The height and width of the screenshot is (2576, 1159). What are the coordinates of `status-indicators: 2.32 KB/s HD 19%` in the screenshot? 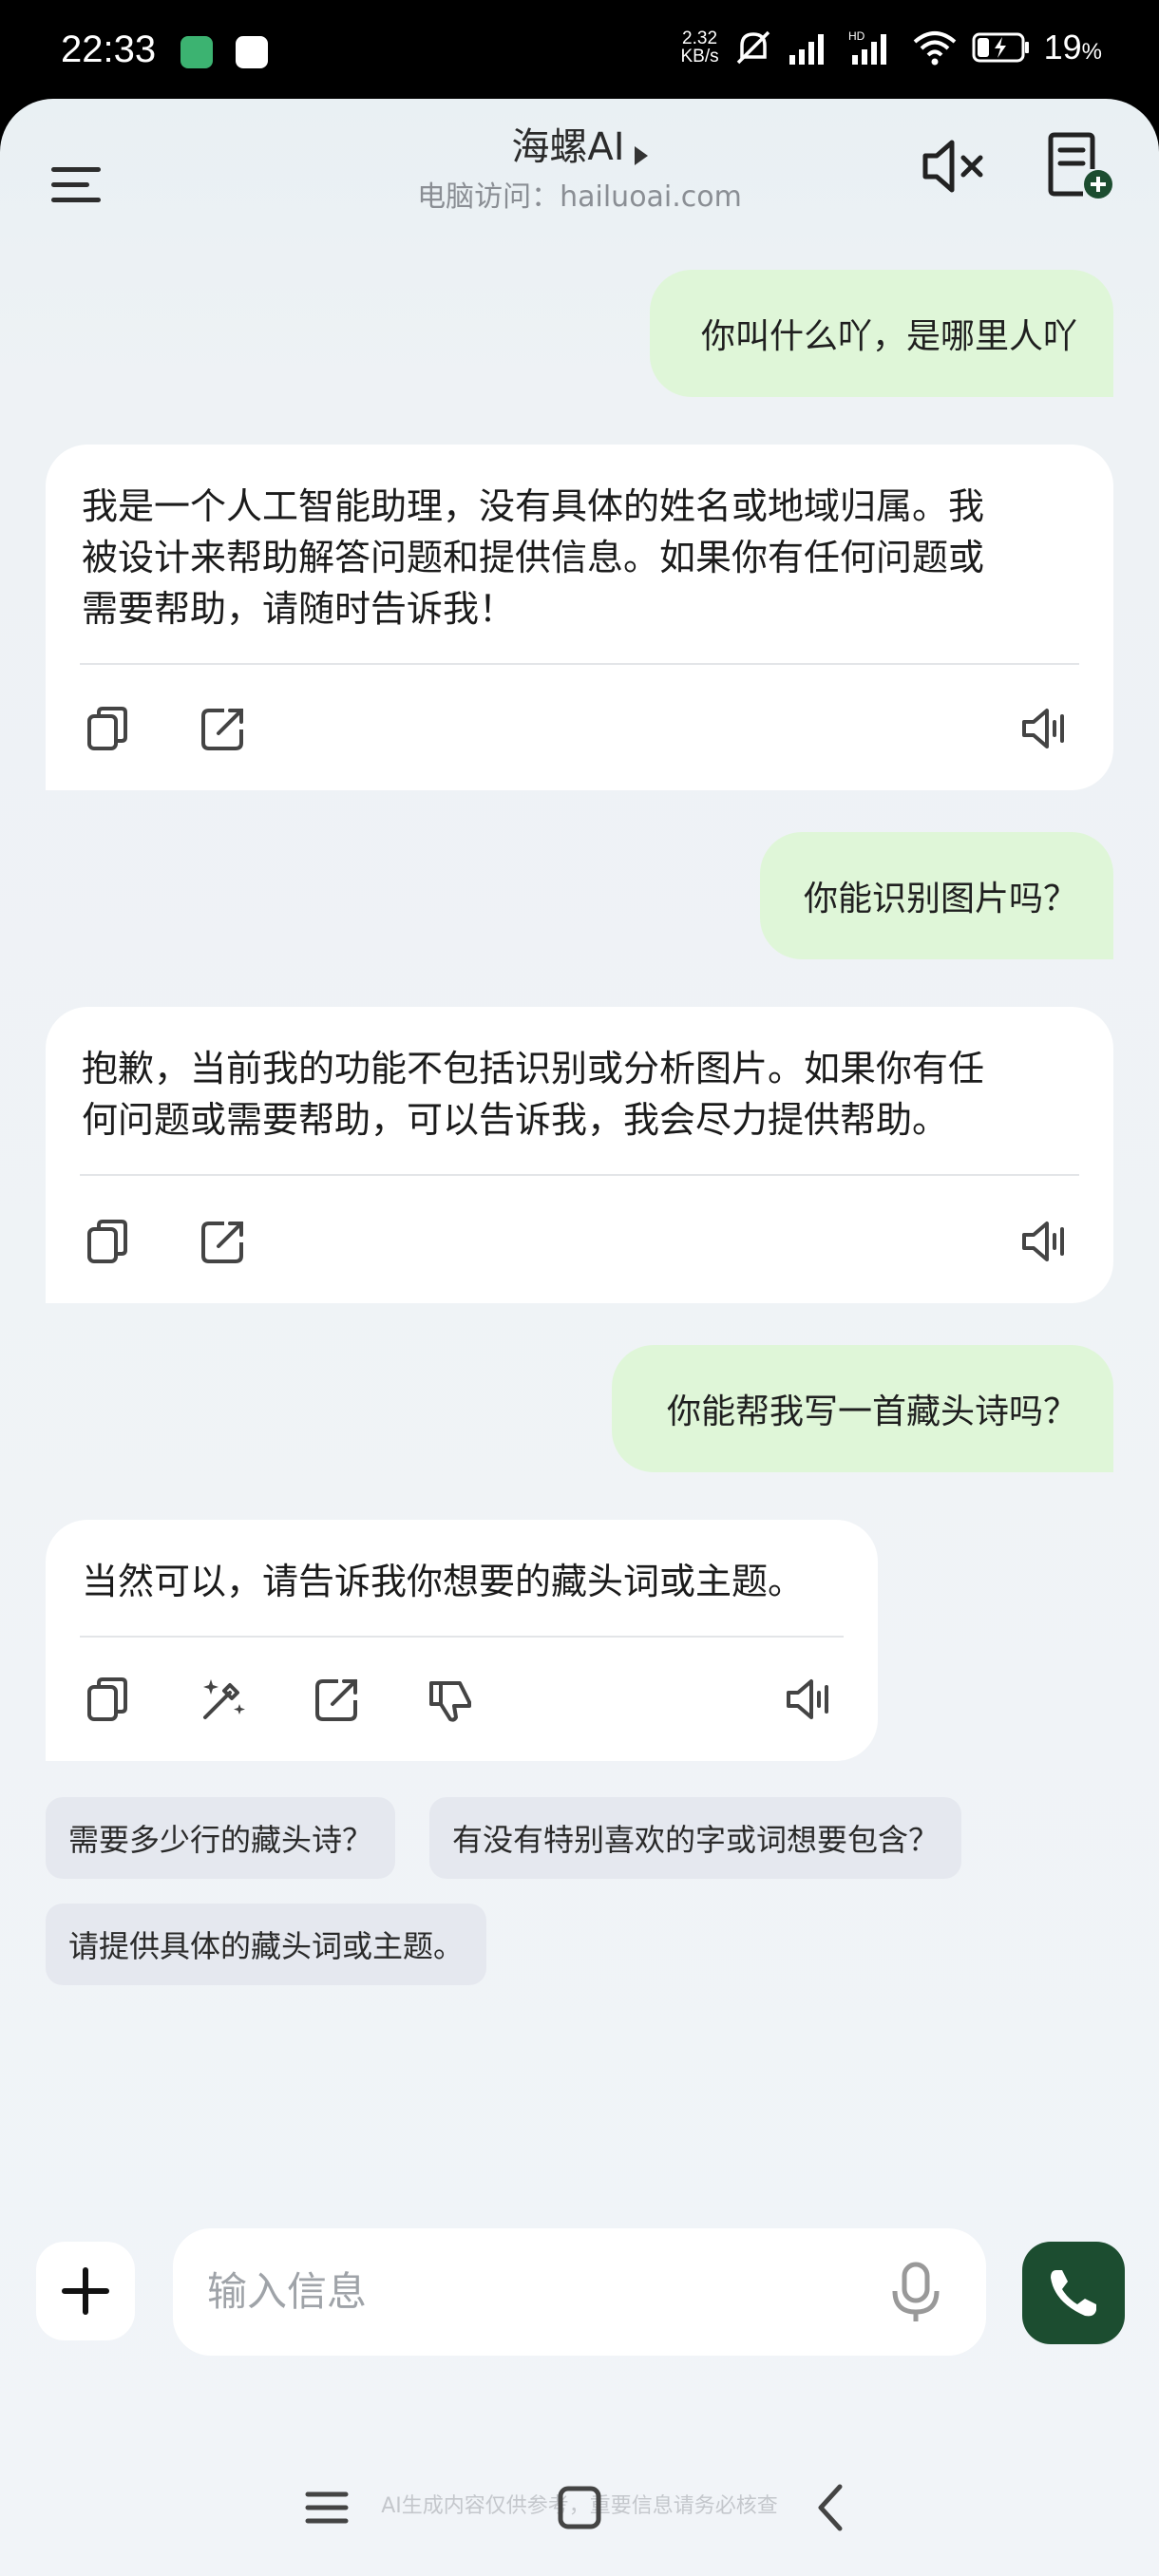 It's located at (891, 47).